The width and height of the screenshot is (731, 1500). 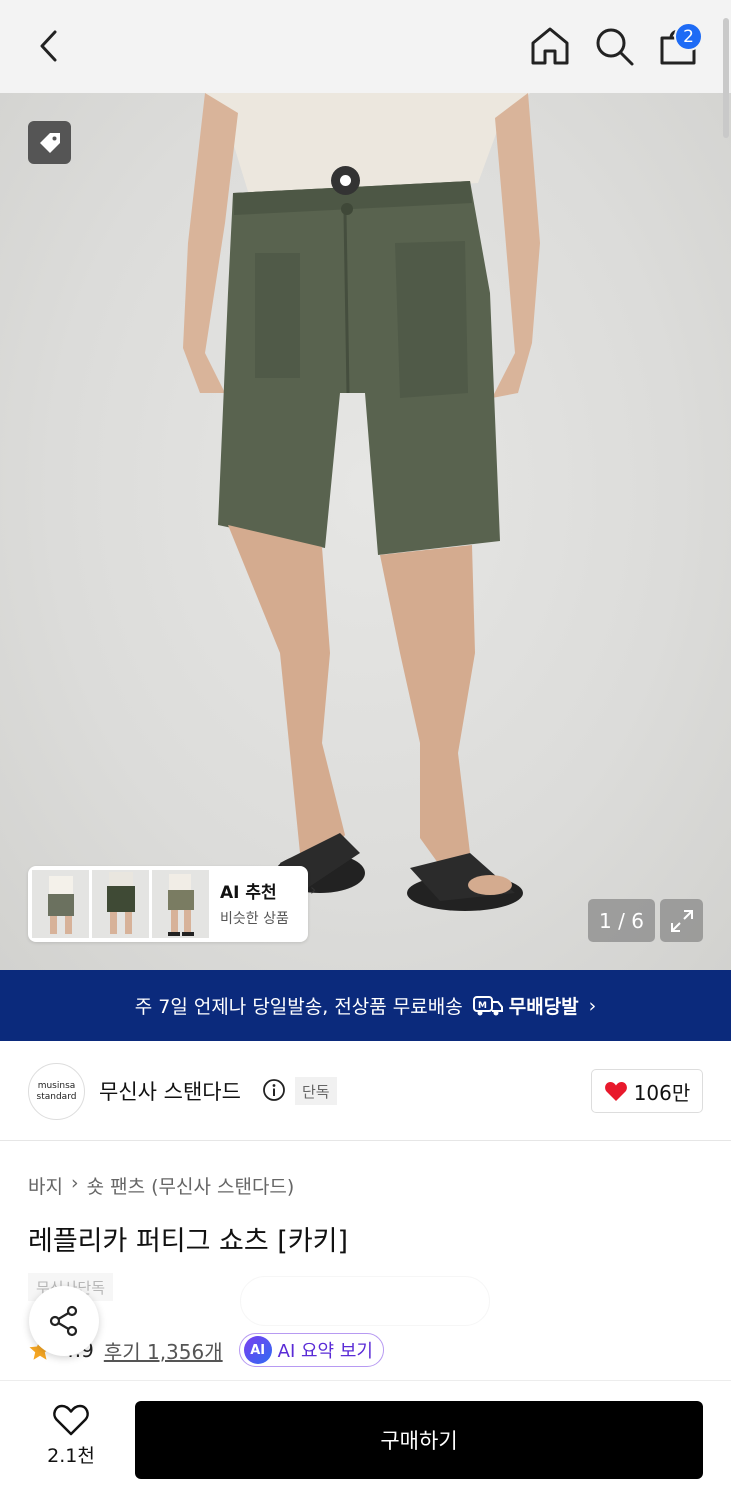 What do you see at coordinates (71, 1456) in the screenshot?
I see `wishlist-count: 2.1천` at bounding box center [71, 1456].